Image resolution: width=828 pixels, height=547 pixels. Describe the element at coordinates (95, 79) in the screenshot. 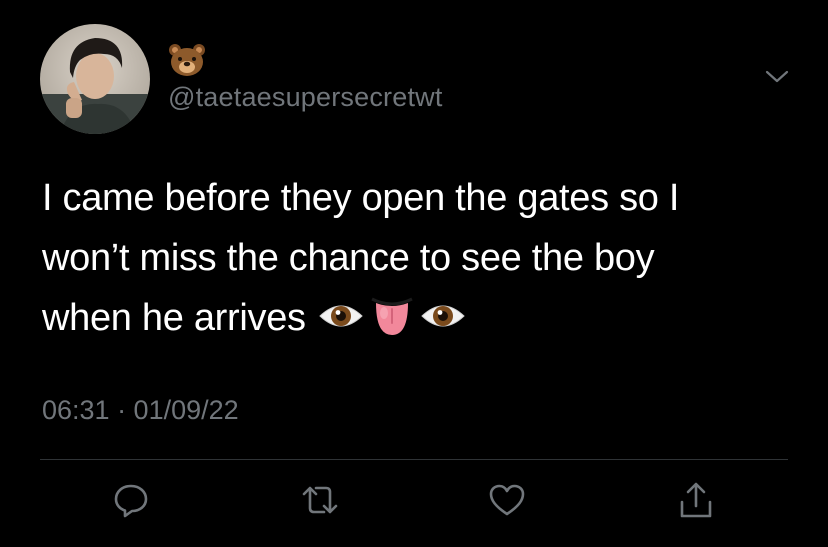

I see `avatar` at that location.